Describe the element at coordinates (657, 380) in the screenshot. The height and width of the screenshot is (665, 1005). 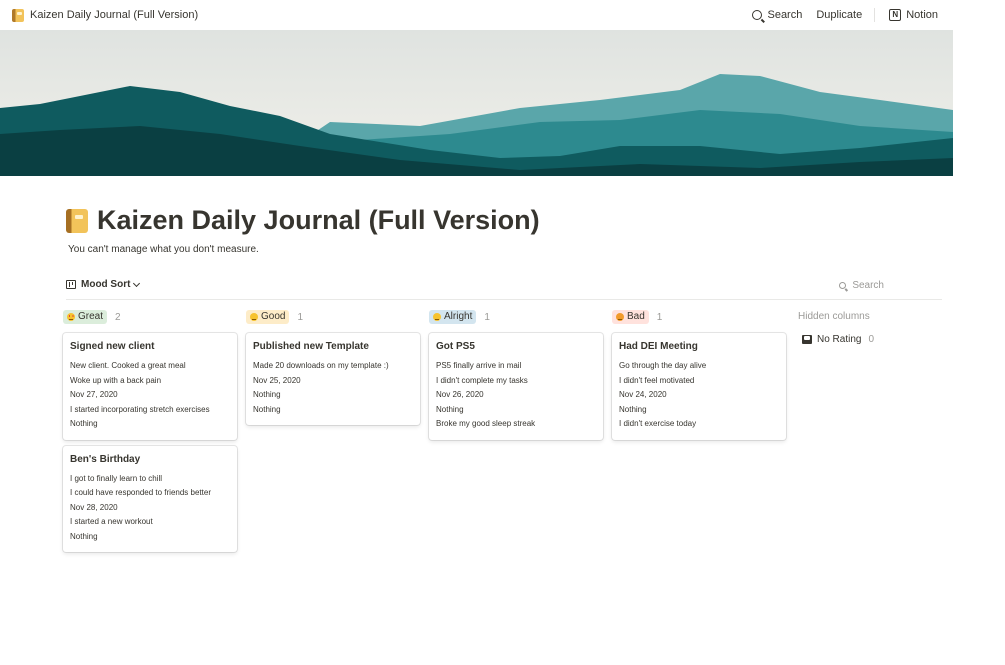
I see `card-property: I didn't feel motivated` at that location.